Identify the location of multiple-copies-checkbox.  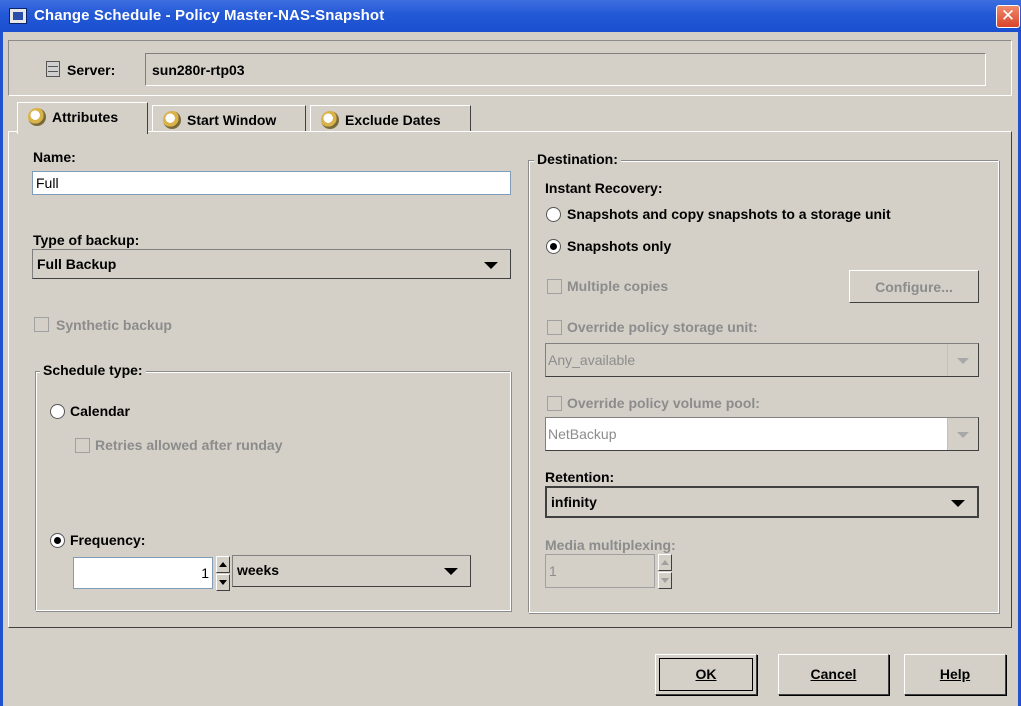
(554, 286).